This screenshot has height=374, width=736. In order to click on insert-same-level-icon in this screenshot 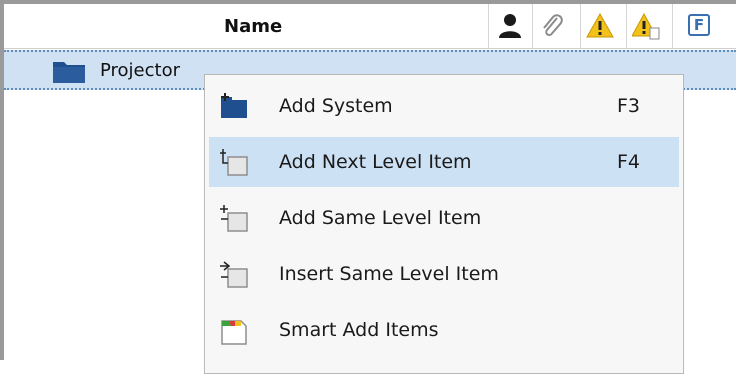, I will do `click(234, 274)`.